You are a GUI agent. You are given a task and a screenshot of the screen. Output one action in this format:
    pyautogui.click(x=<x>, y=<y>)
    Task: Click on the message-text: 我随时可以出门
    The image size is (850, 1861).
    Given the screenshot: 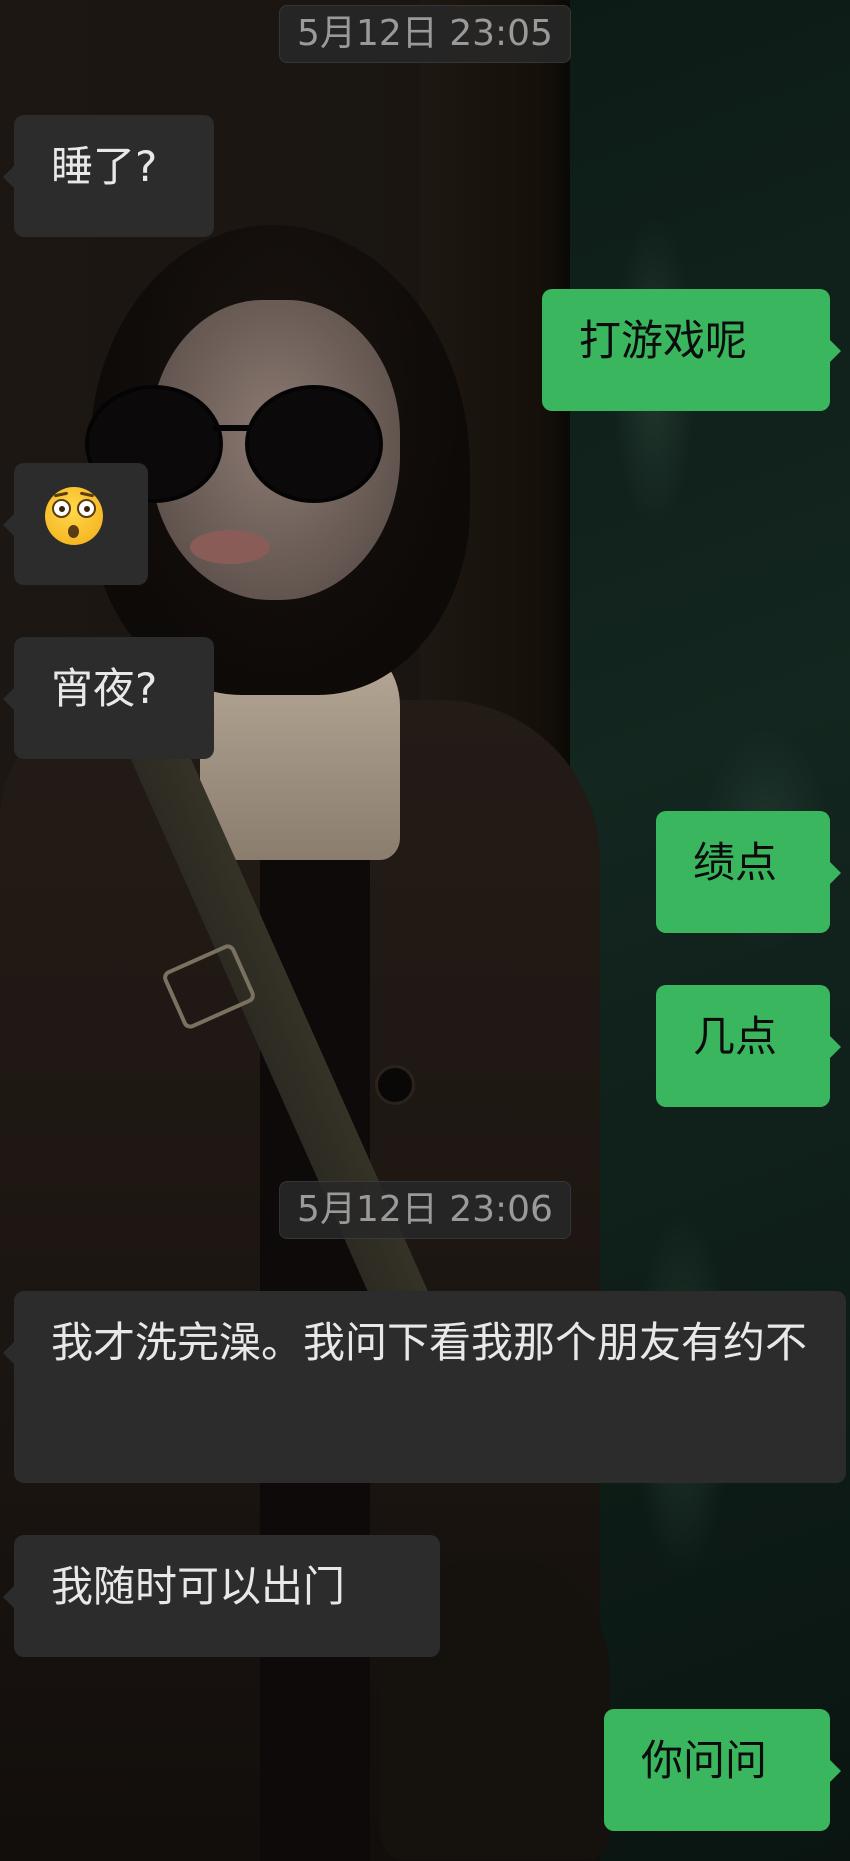 What is the action you would take?
    pyautogui.click(x=198, y=1586)
    